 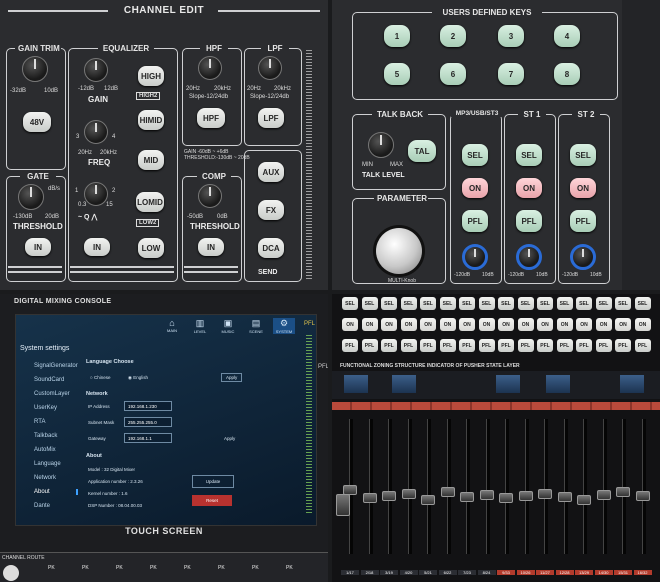 What do you see at coordinates (37, 122) in the screenshot?
I see `48v-button: 48V` at bounding box center [37, 122].